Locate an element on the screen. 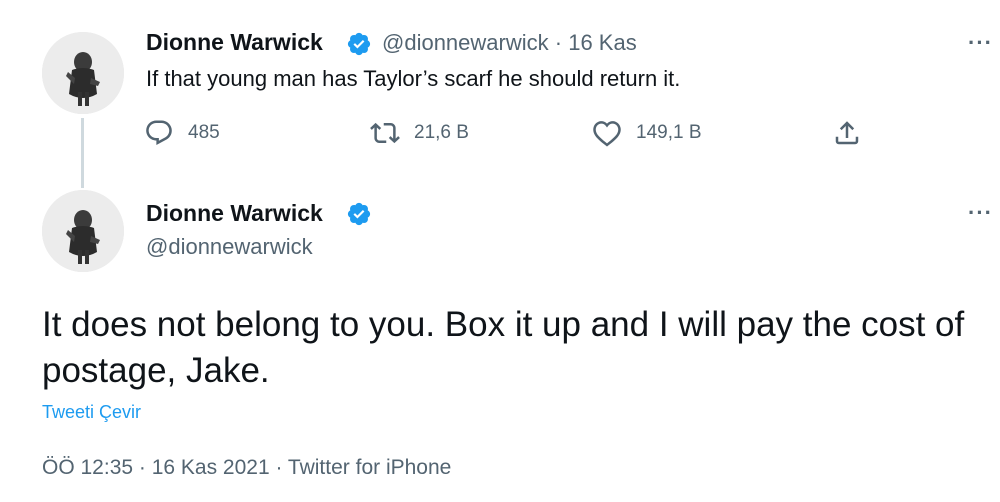 The height and width of the screenshot is (502, 1000). share-button is located at coordinates (847, 133).